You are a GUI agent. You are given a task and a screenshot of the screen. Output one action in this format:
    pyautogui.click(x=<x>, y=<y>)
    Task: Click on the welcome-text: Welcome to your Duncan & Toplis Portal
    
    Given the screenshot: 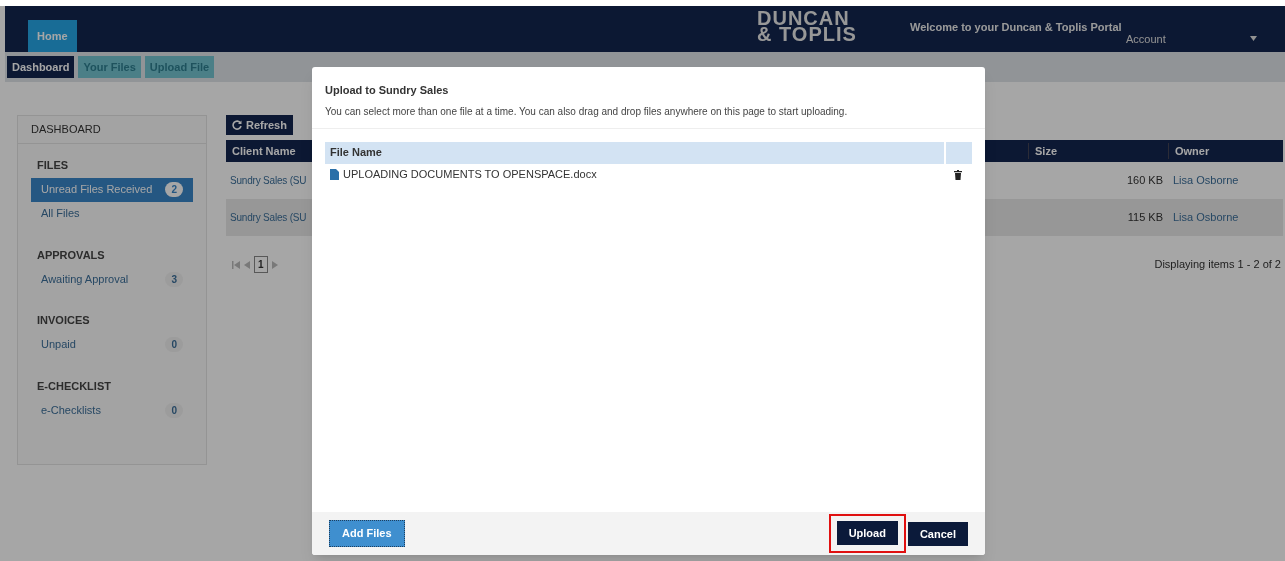 What is the action you would take?
    pyautogui.click(x=1016, y=27)
    